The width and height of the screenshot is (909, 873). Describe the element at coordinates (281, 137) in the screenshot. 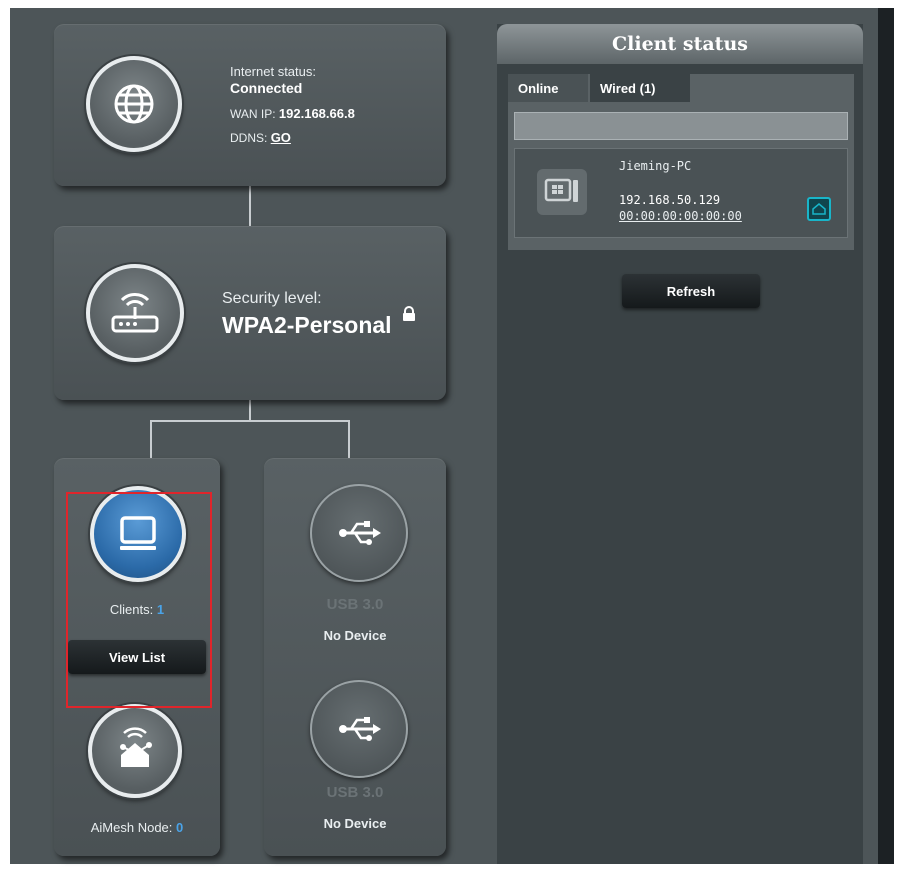

I see `ddns-go-link: GO` at that location.